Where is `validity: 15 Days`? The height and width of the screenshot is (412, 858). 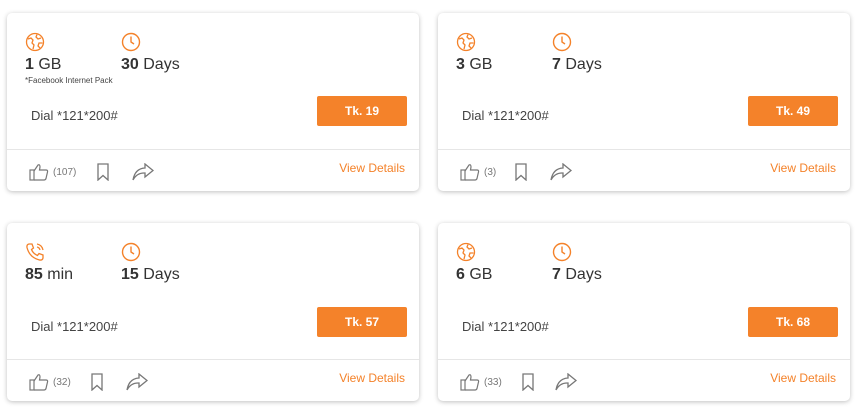 validity: 15 Days is located at coordinates (150, 274).